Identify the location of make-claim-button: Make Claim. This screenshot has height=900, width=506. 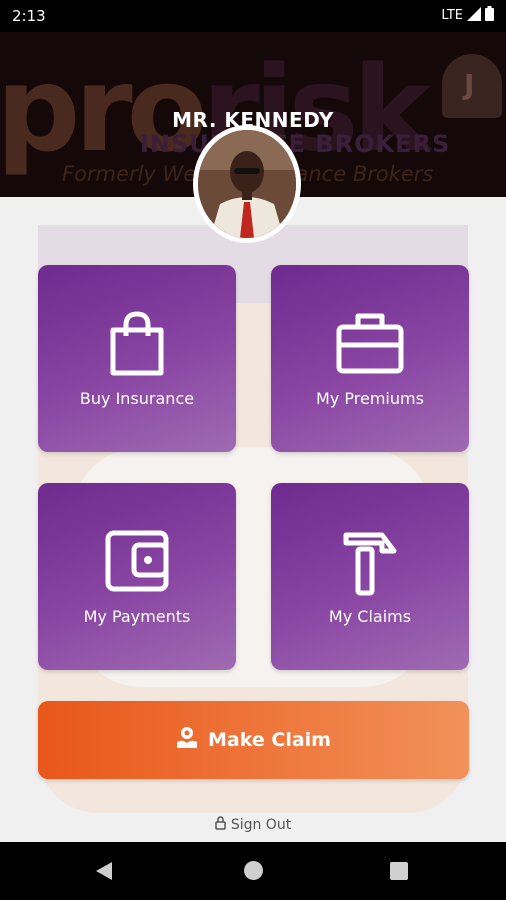
(253, 740).